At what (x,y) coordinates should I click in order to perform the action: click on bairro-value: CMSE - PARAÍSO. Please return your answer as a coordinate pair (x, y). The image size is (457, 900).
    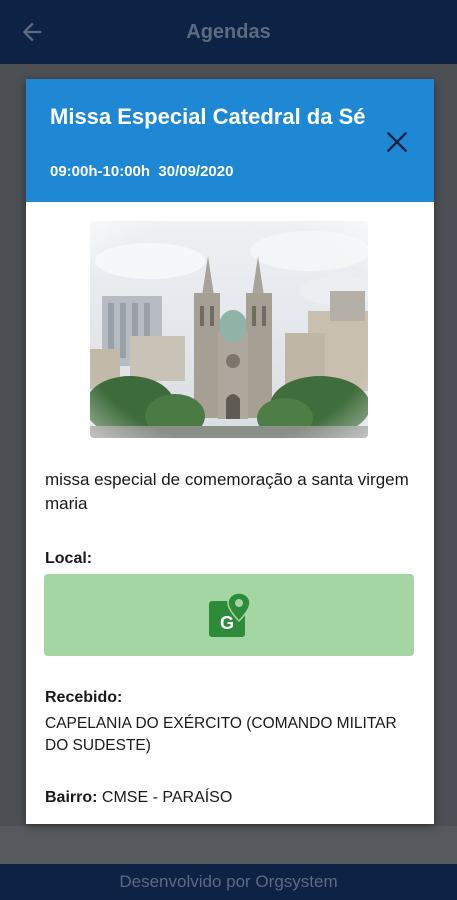
    Looking at the image, I should click on (167, 797).